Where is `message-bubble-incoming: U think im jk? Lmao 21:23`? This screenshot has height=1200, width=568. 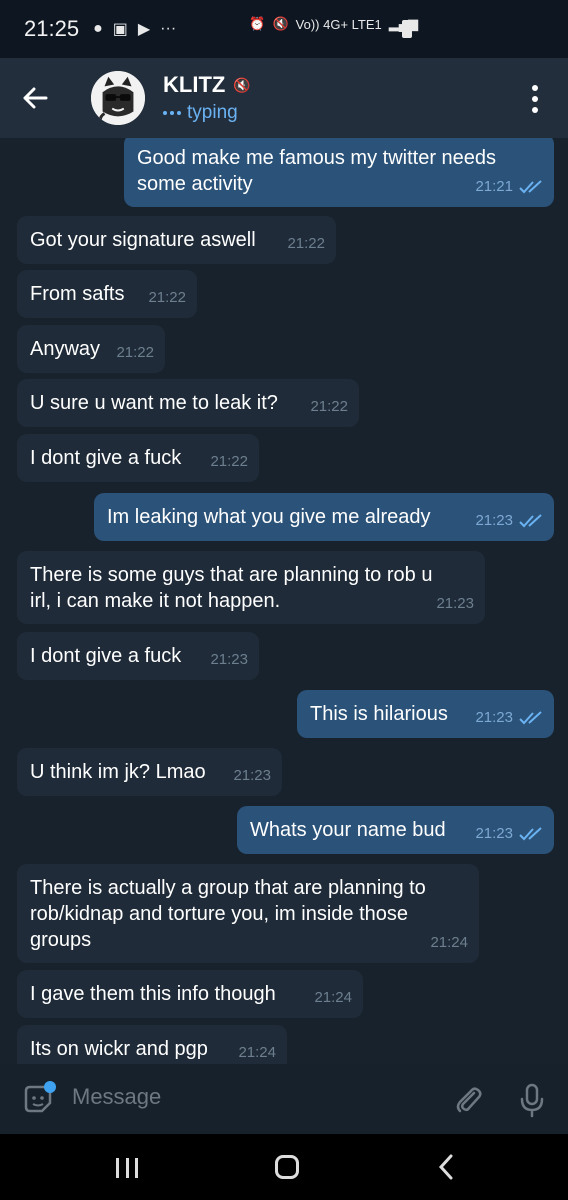
message-bubble-incoming: U think im jk? Lmao 21:23 is located at coordinates (149, 772).